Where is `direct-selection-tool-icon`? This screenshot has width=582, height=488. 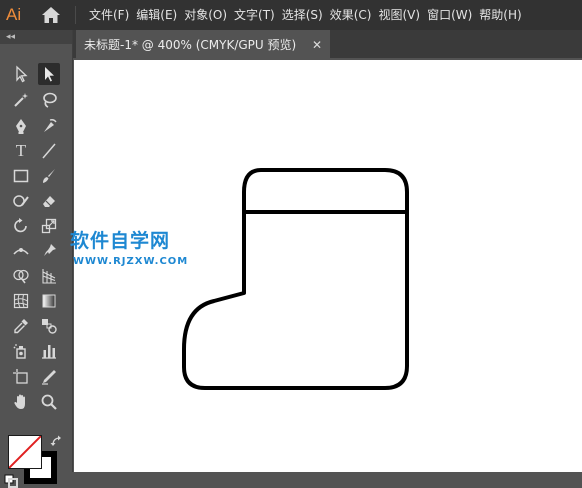 direct-selection-tool-icon is located at coordinates (49, 74).